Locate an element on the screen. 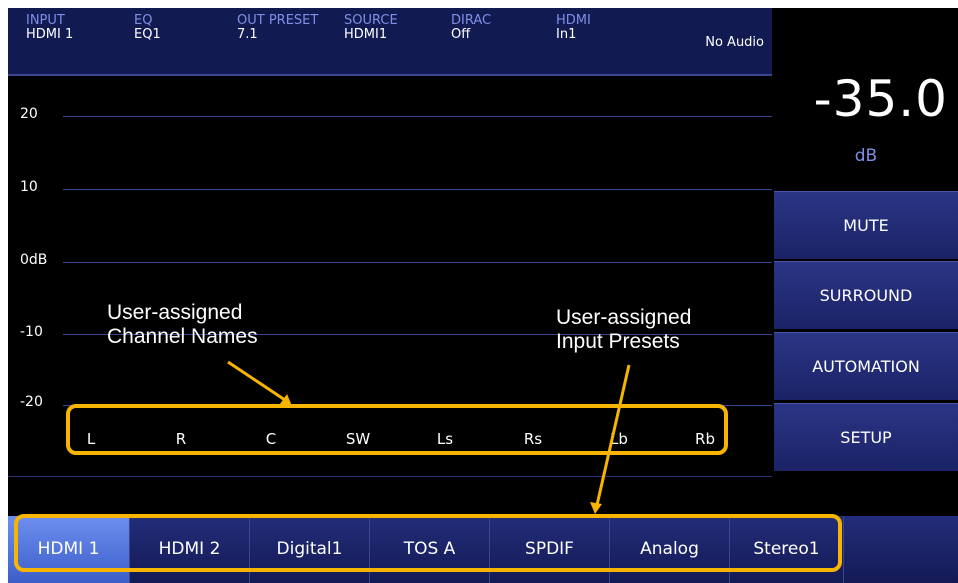 The height and width of the screenshot is (583, 958). annotation-arrows is located at coordinates (429, 437).